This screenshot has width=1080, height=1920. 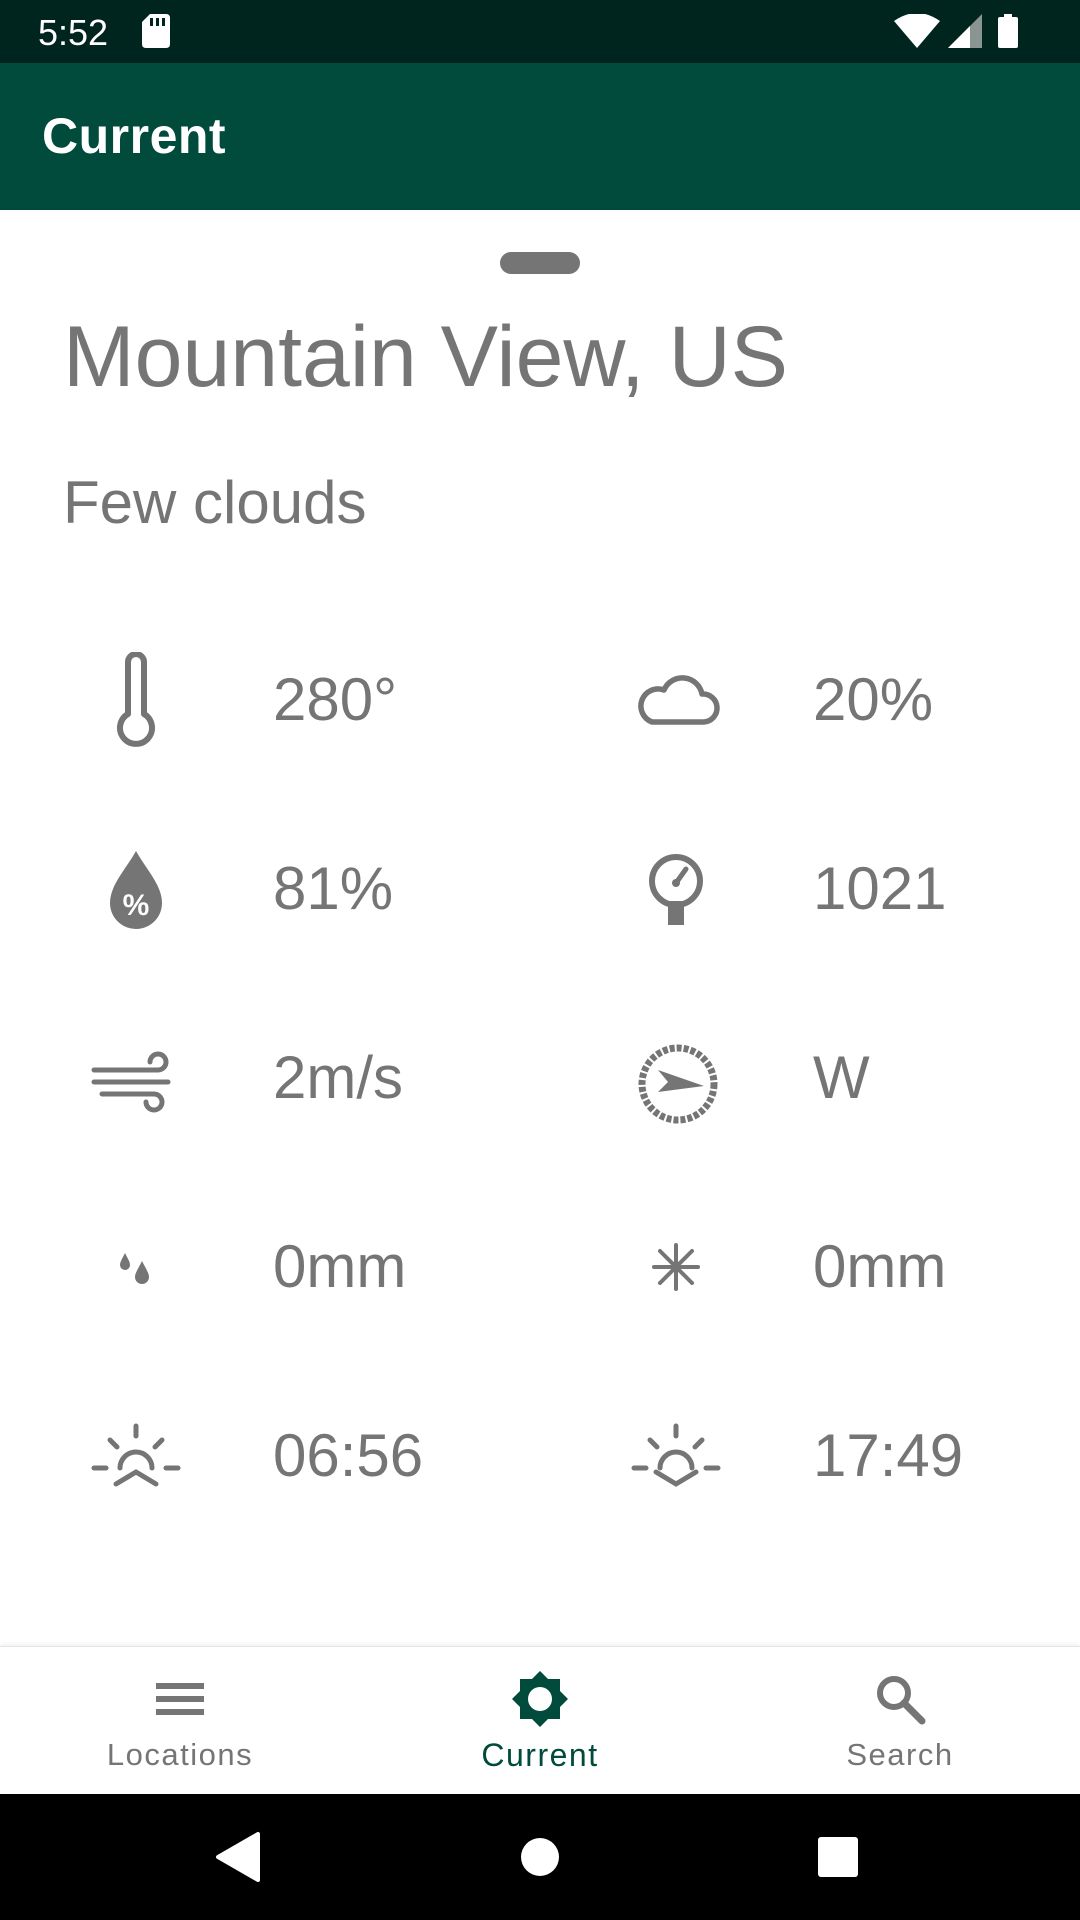 What do you see at coordinates (678, 1084) in the screenshot?
I see `wind-direction-compass-icon` at bounding box center [678, 1084].